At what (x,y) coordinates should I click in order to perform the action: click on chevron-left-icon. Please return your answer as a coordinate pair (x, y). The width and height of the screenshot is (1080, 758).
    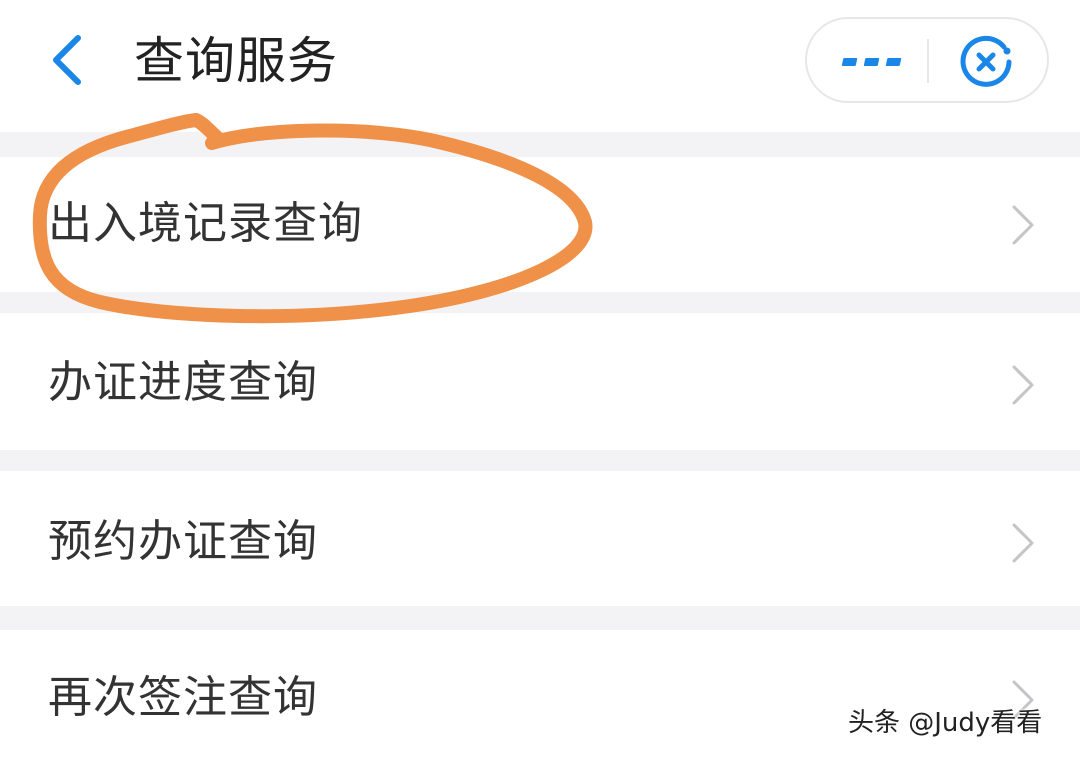
    Looking at the image, I should click on (67, 60).